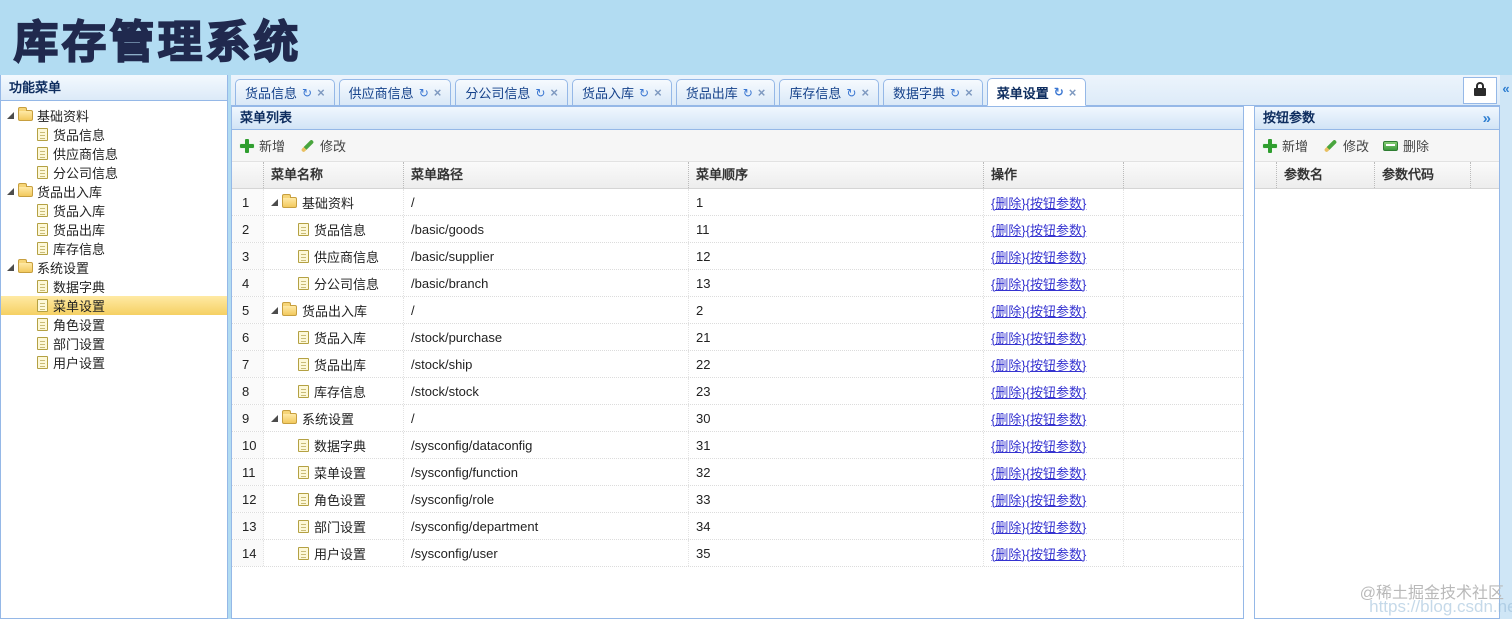 This screenshot has width=1512, height=619. What do you see at coordinates (1326, 175) in the screenshot?
I see `column-header-param-name: 参数名` at bounding box center [1326, 175].